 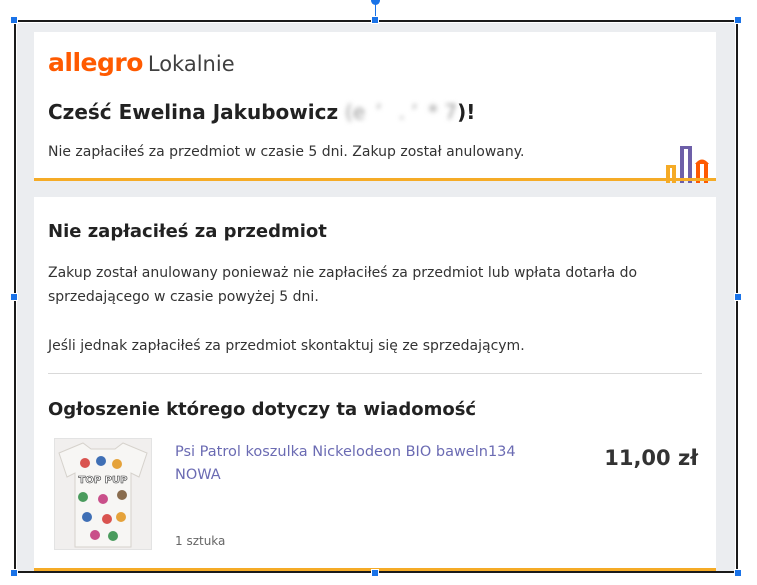 What do you see at coordinates (738, 297) in the screenshot?
I see `resize-handle-right` at bounding box center [738, 297].